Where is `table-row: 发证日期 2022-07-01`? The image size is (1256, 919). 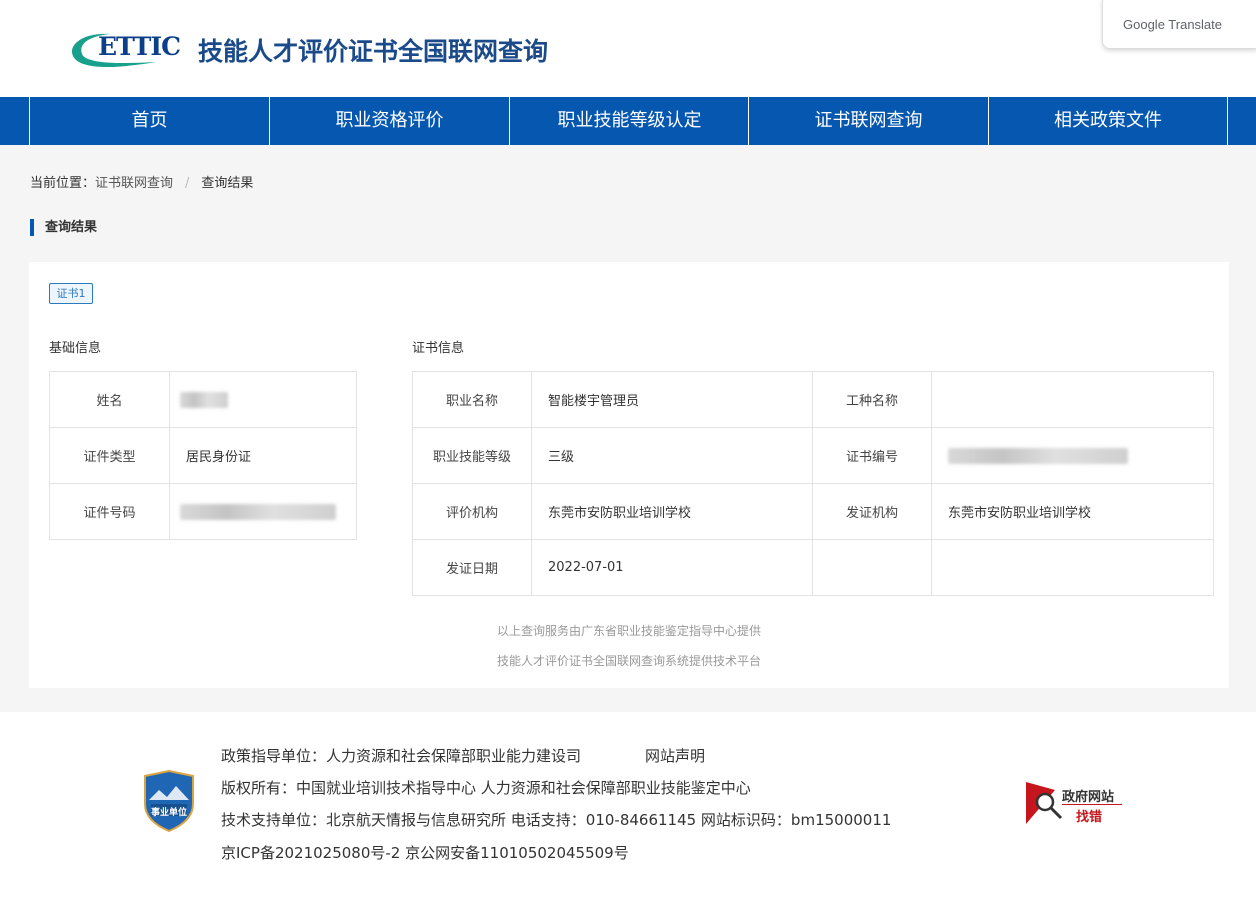 table-row: 发证日期 2022-07-01 is located at coordinates (813, 567).